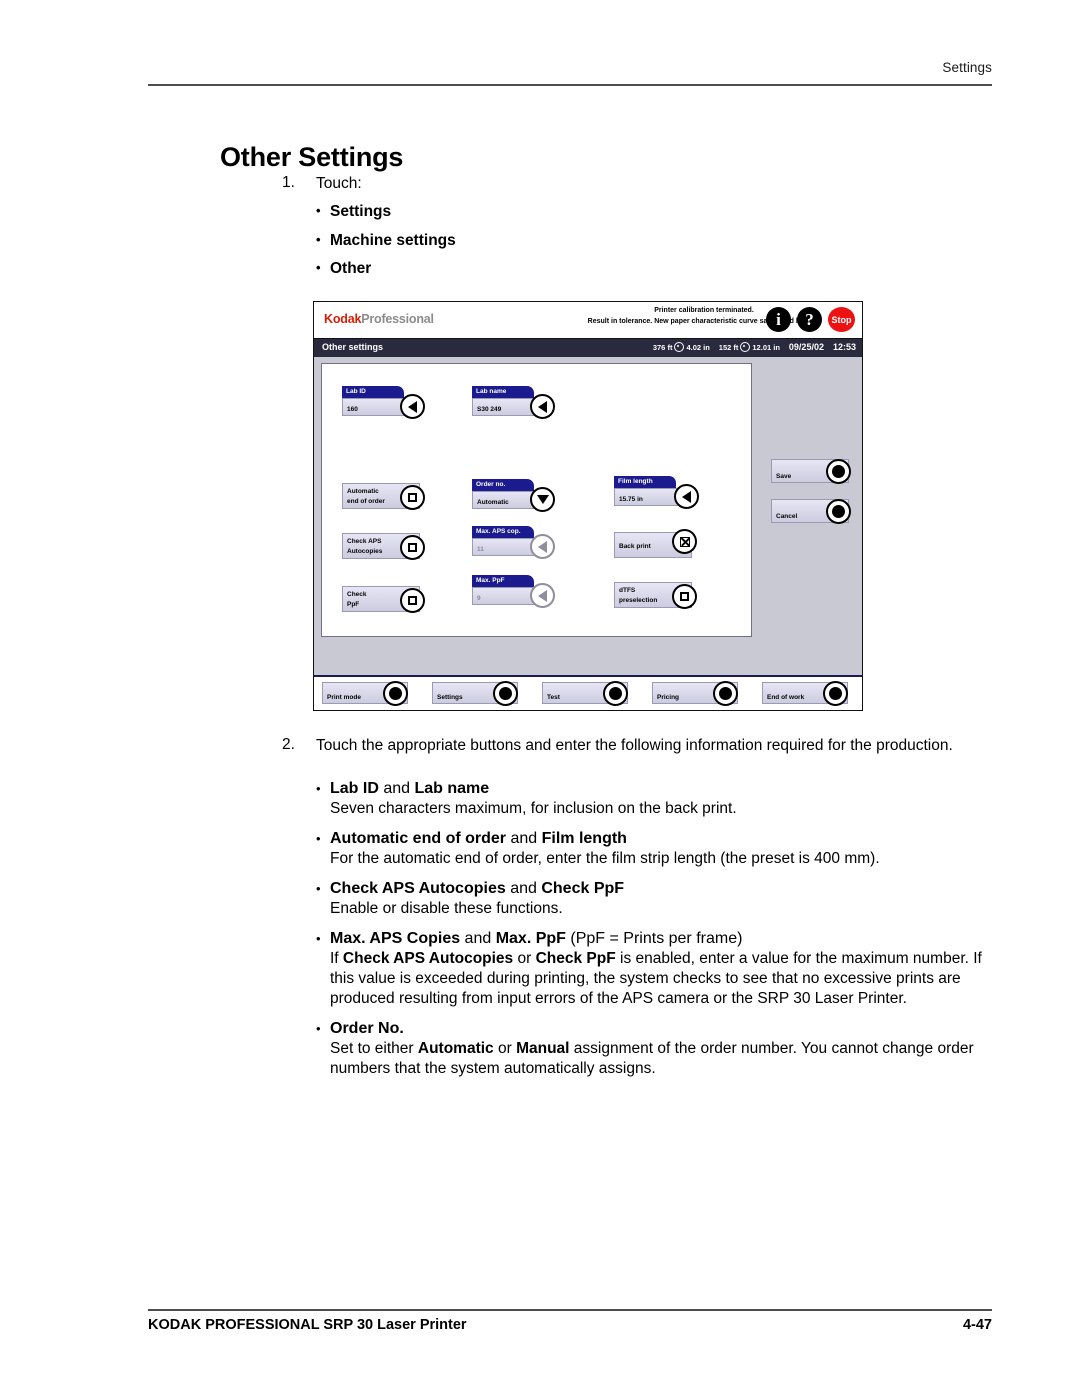  What do you see at coordinates (365, 693) in the screenshot?
I see `nav-print-mode: Print mode` at bounding box center [365, 693].